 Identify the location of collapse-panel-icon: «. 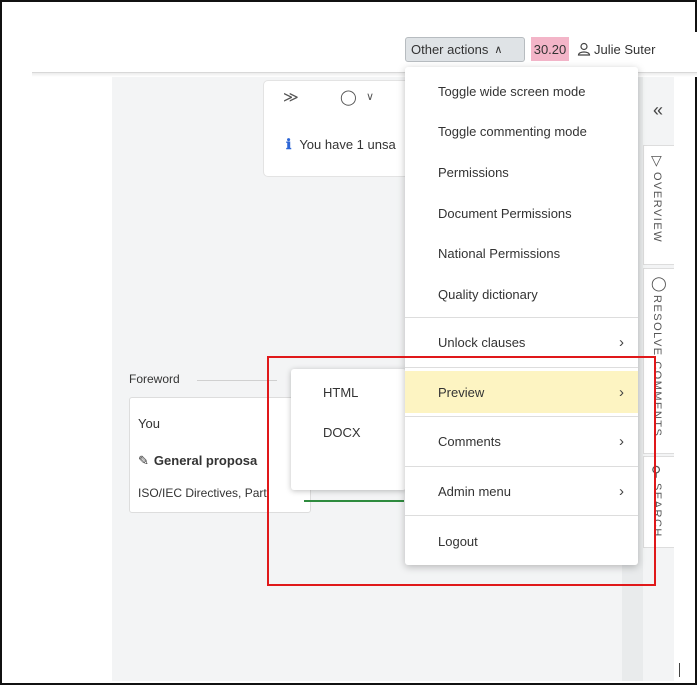
(658, 110).